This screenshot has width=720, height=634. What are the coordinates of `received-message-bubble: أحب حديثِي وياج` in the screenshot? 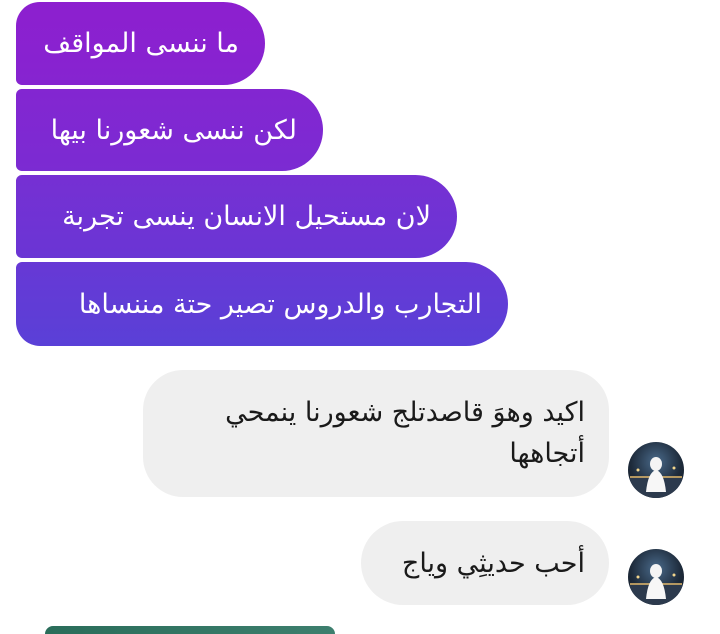 It's located at (485, 563).